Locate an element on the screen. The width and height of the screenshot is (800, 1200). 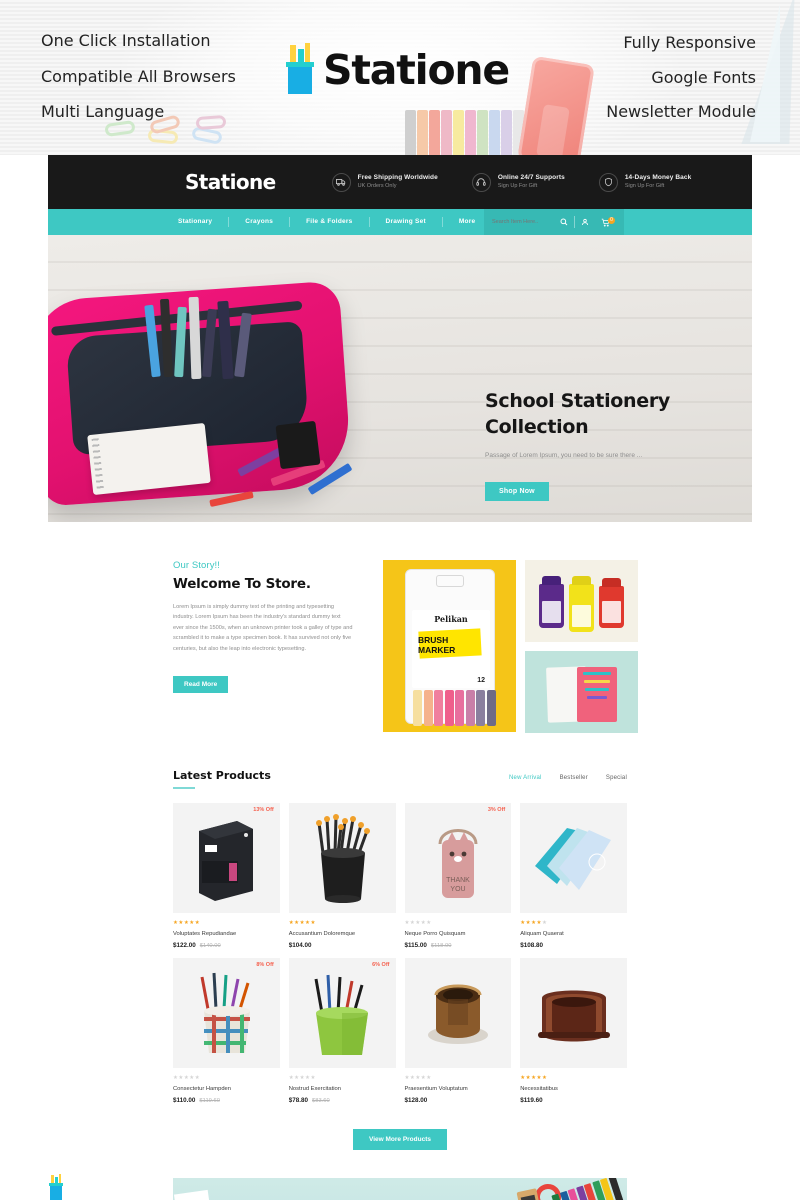
product-image: 6% Off is located at coordinates (342, 1013).